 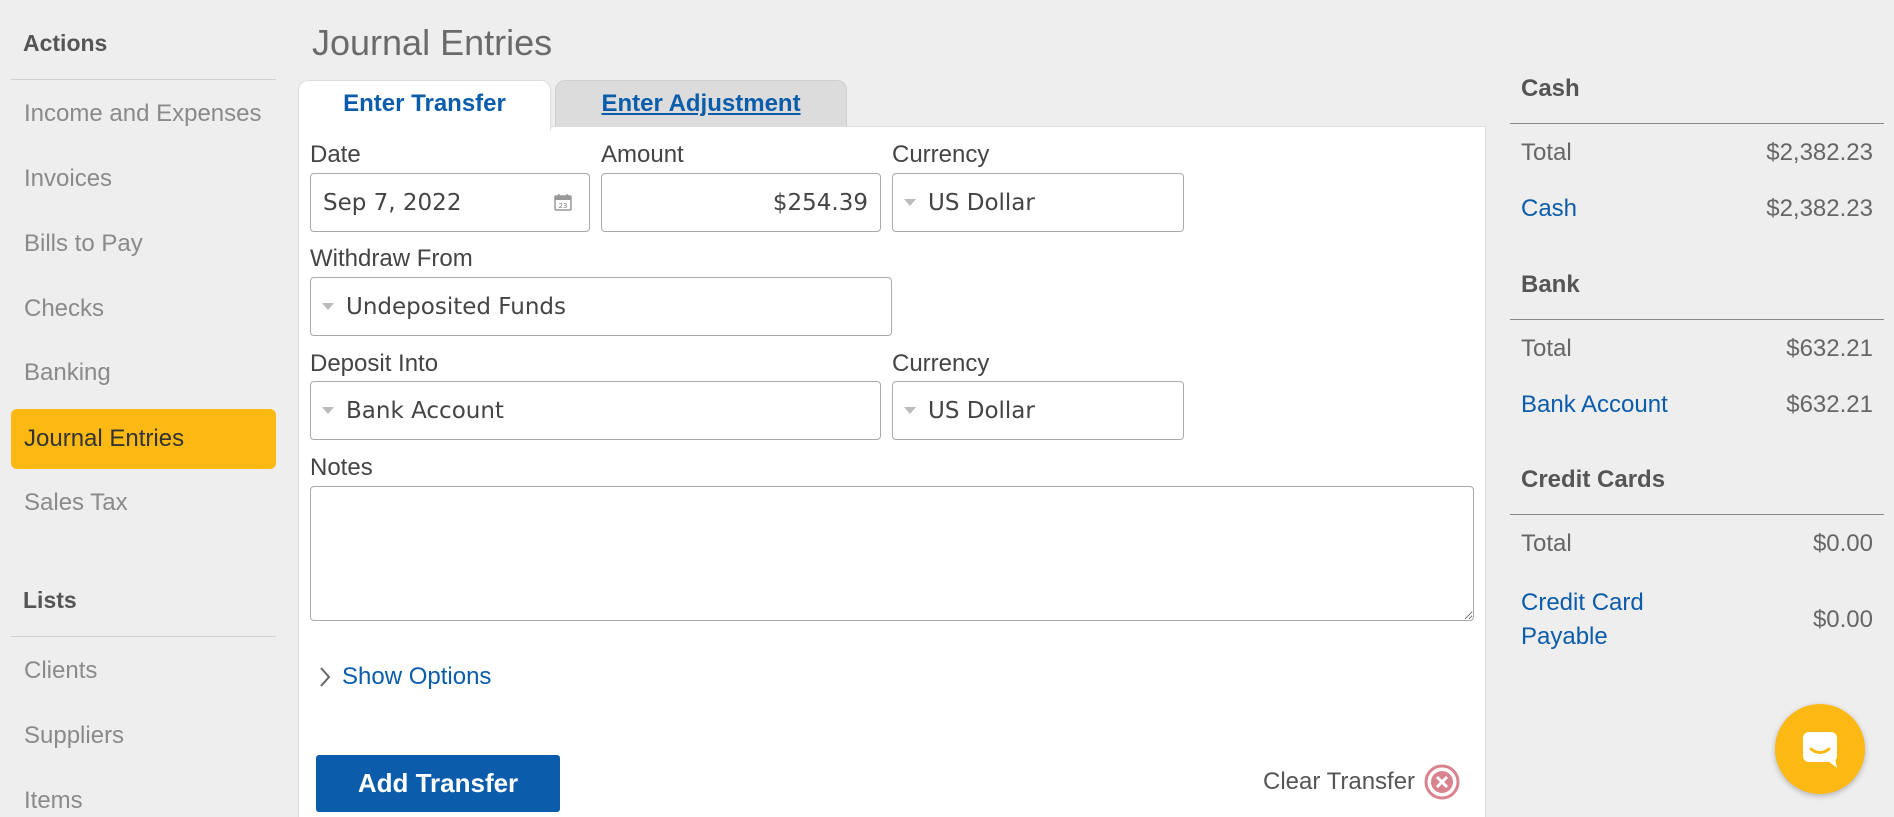 I want to click on amount-input: $254.39, so click(x=741, y=202).